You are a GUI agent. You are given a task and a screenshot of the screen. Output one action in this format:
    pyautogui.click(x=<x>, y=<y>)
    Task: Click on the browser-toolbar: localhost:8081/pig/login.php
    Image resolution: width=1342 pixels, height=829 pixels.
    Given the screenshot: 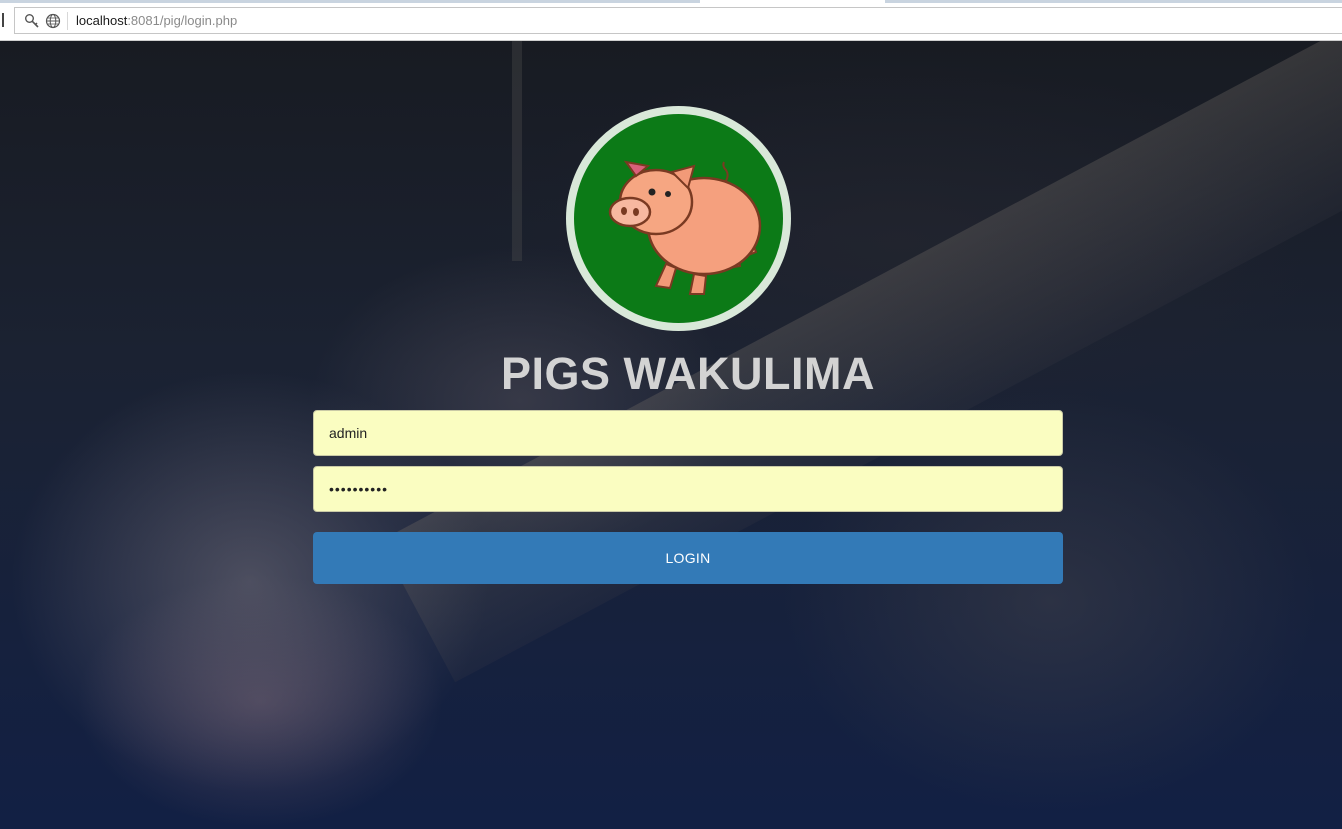 What is the action you would take?
    pyautogui.click(x=671, y=20)
    